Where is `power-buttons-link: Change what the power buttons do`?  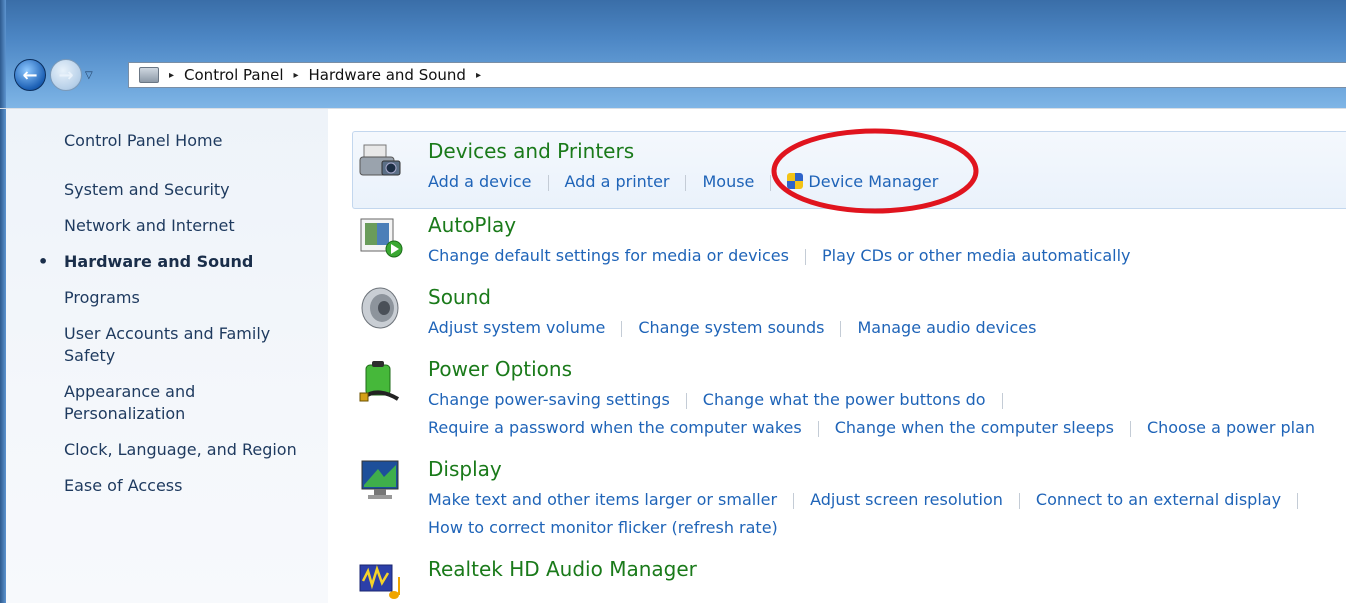
power-buttons-link: Change what the power buttons do is located at coordinates (844, 399).